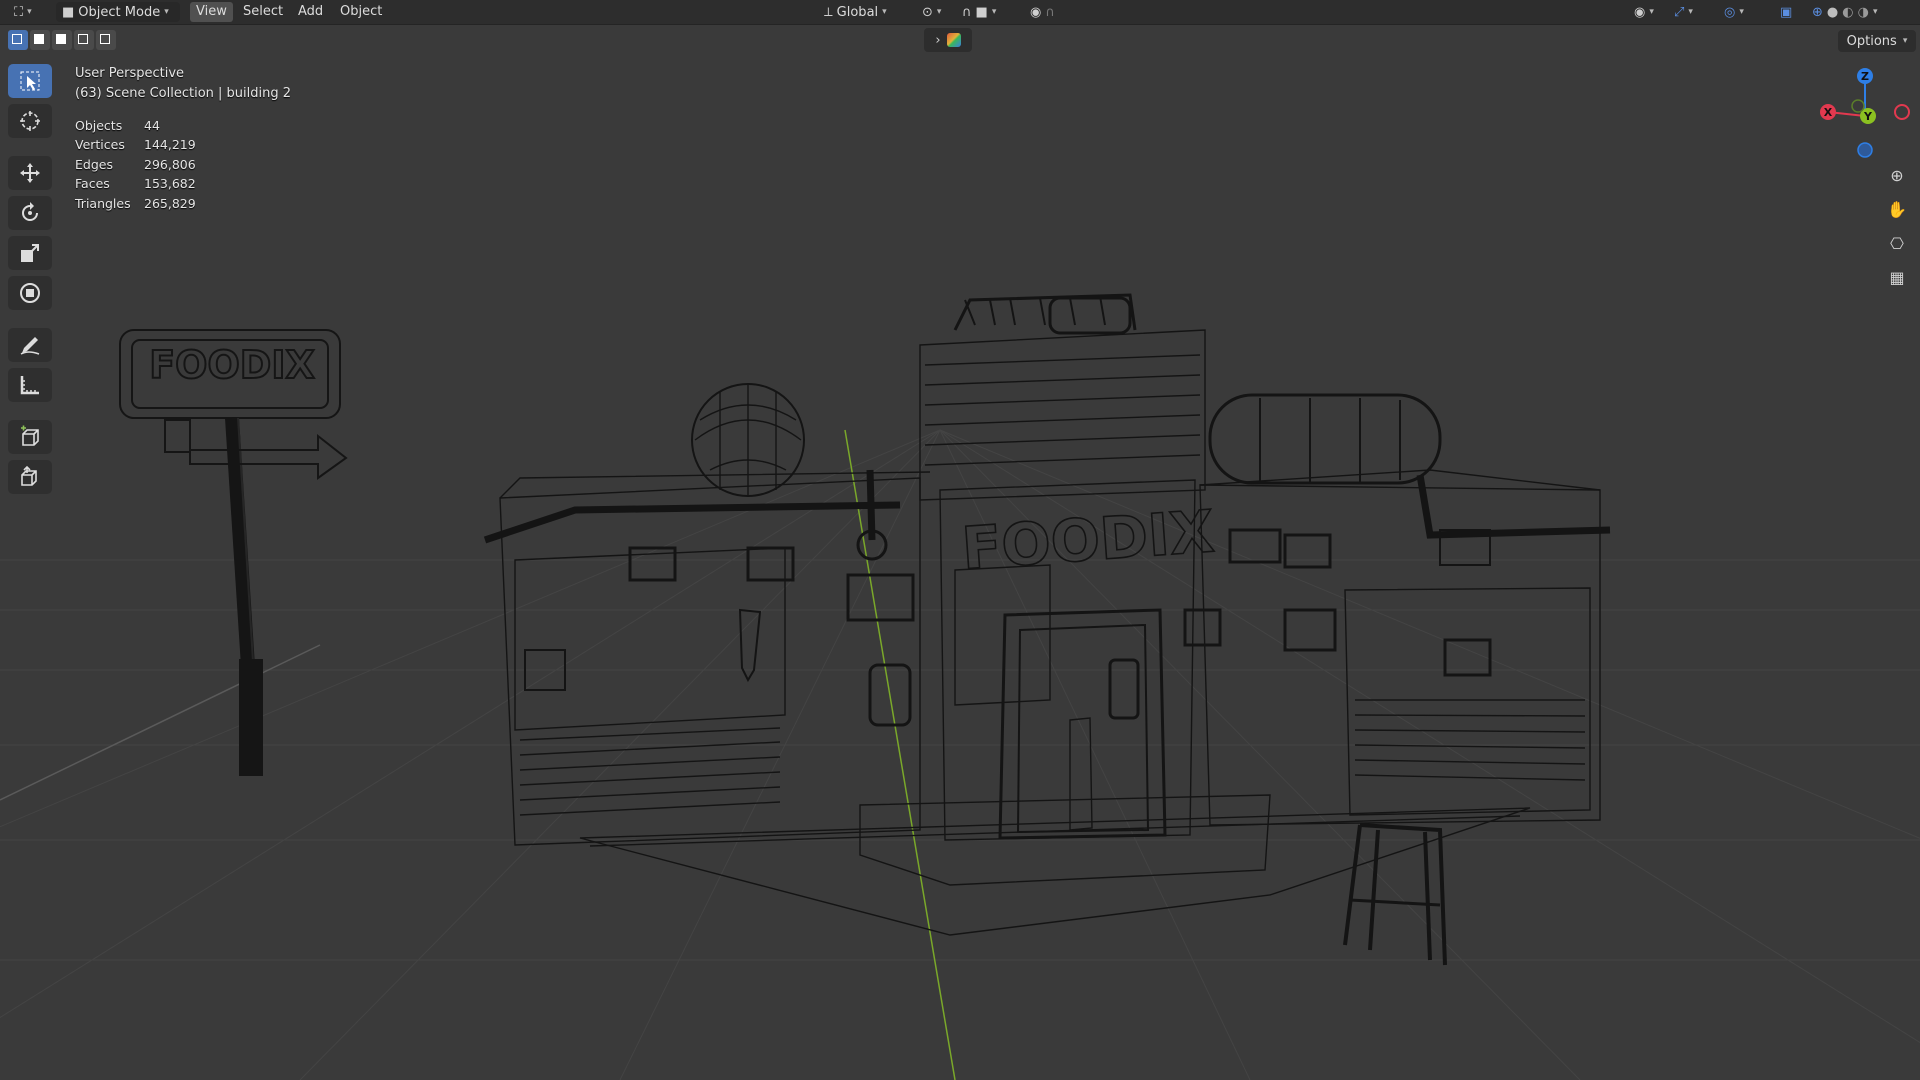  Describe the element at coordinates (1739, 12) in the screenshot. I see `overlays-toggle: ◎ ▾` at that location.